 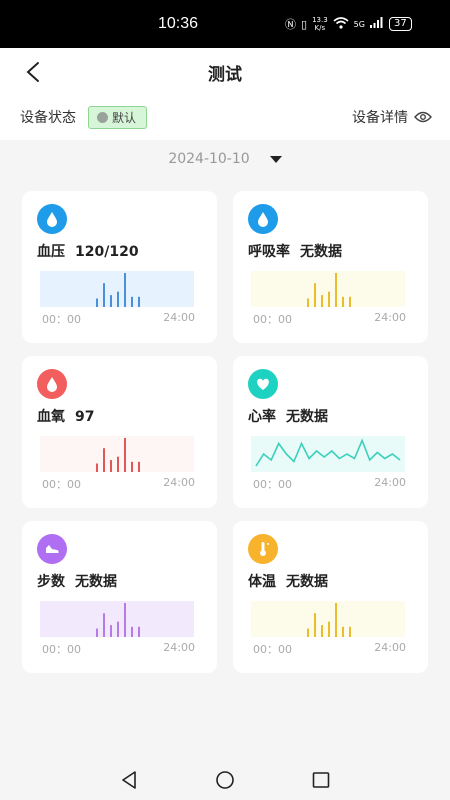 What do you see at coordinates (330, 432) in the screenshot?
I see `metric-card: 心率 无数据 00：00 24:00` at bounding box center [330, 432].